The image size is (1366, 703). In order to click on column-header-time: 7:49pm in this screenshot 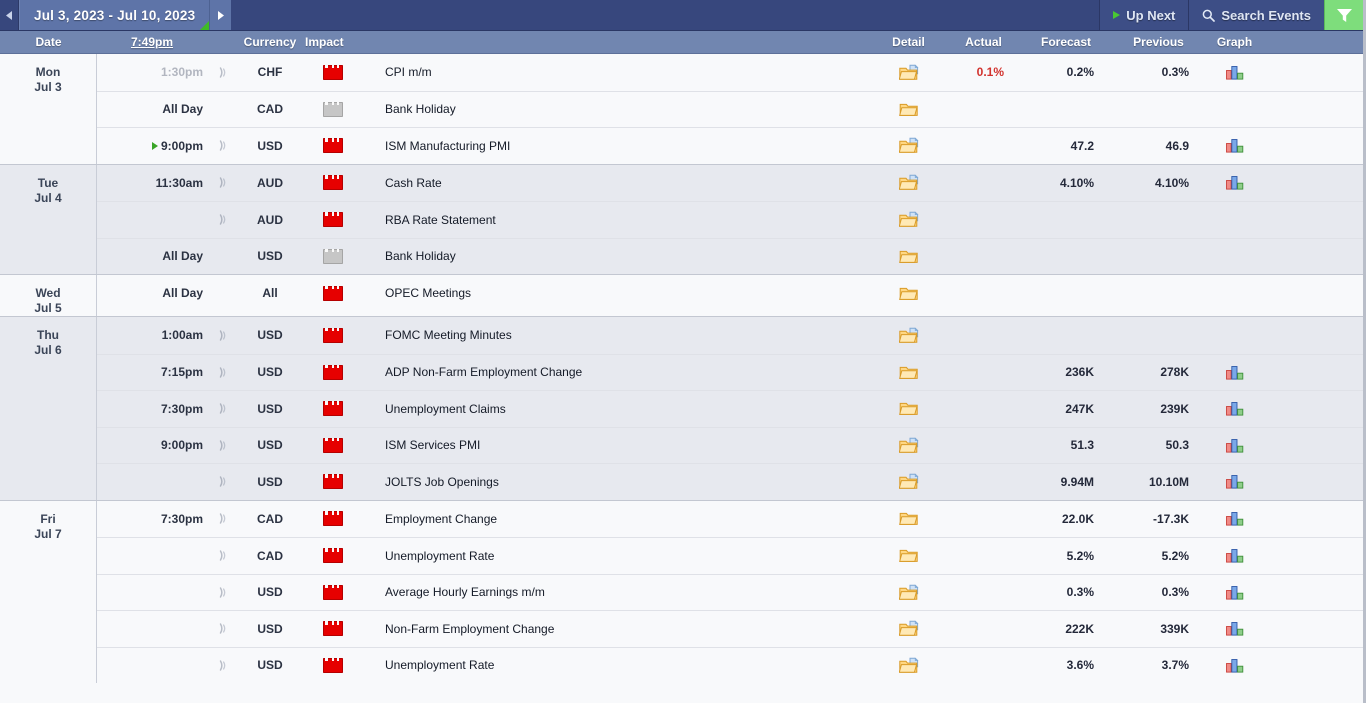, I will do `click(152, 42)`.